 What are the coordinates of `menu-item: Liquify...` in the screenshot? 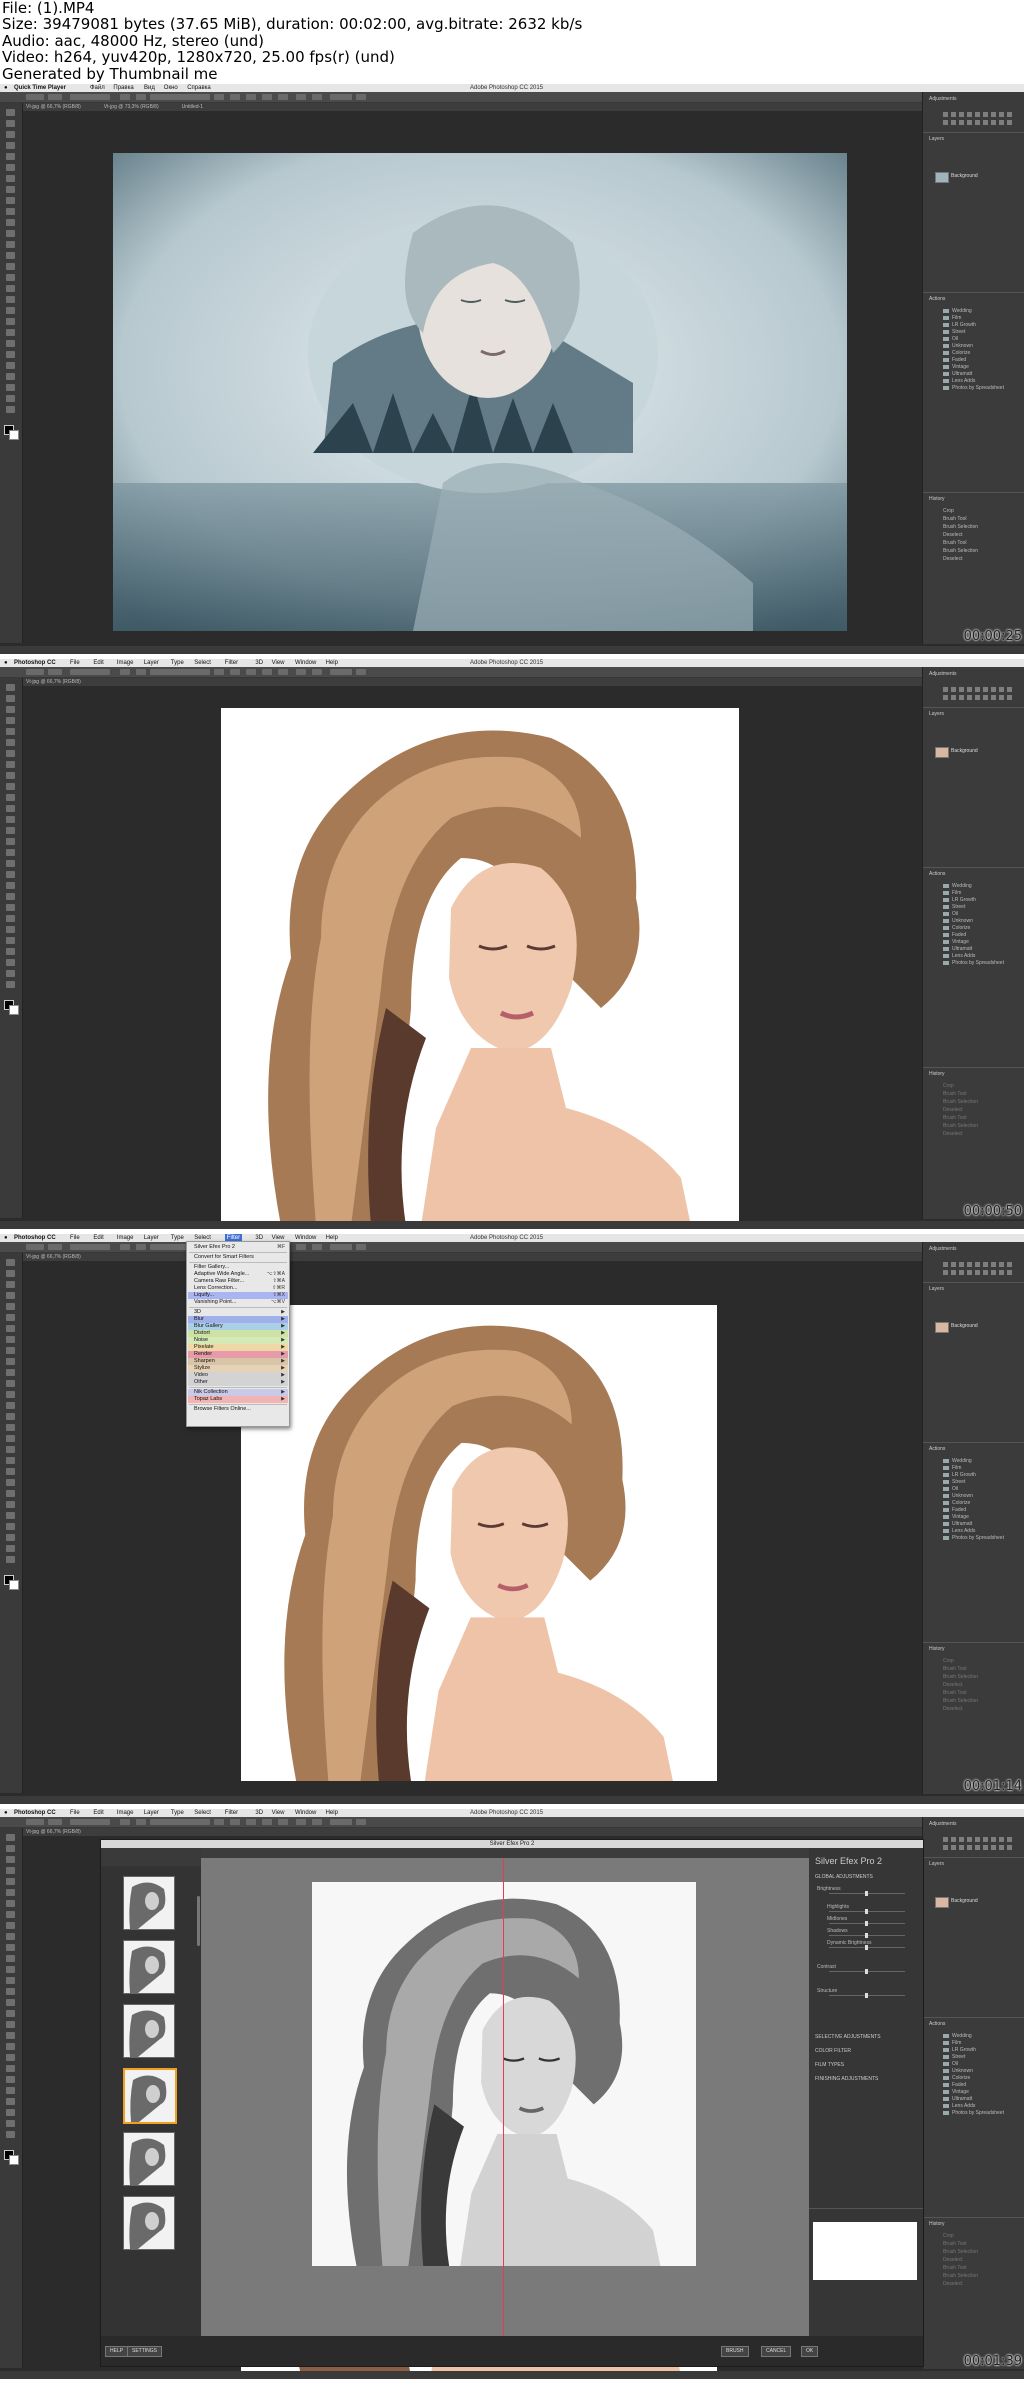 It's located at (204, 1295).